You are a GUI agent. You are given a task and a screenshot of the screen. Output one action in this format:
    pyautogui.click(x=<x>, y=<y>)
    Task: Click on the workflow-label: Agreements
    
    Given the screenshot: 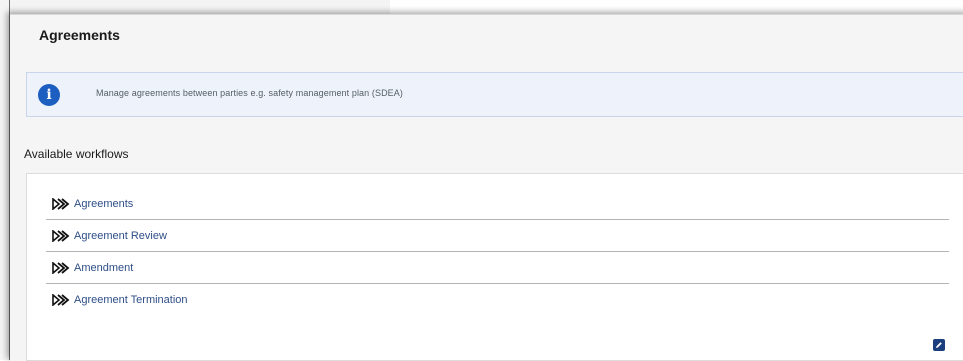 What is the action you would take?
    pyautogui.click(x=103, y=204)
    